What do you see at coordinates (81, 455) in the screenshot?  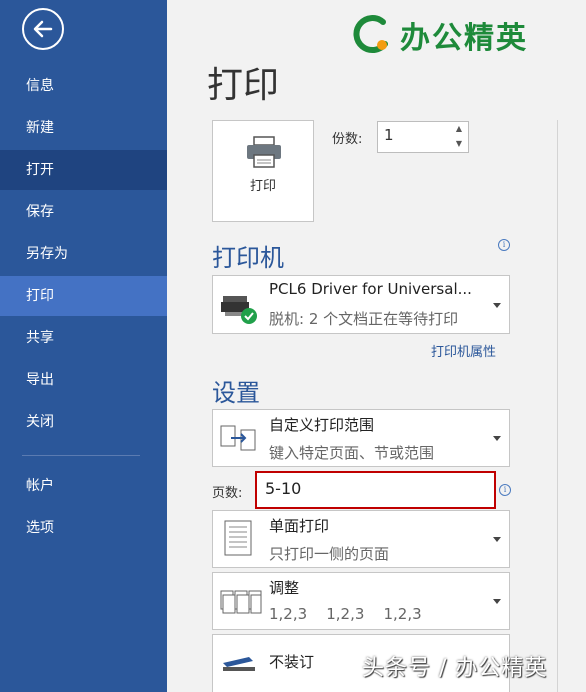 I see `sidebar-divider` at bounding box center [81, 455].